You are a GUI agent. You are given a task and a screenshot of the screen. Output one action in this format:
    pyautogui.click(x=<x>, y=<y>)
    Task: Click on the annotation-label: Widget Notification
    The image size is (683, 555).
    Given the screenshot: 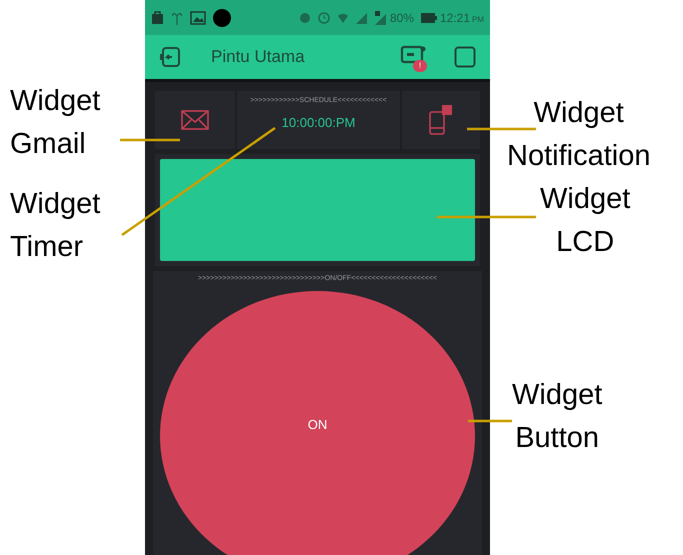 What is the action you would take?
    pyautogui.click(x=578, y=135)
    